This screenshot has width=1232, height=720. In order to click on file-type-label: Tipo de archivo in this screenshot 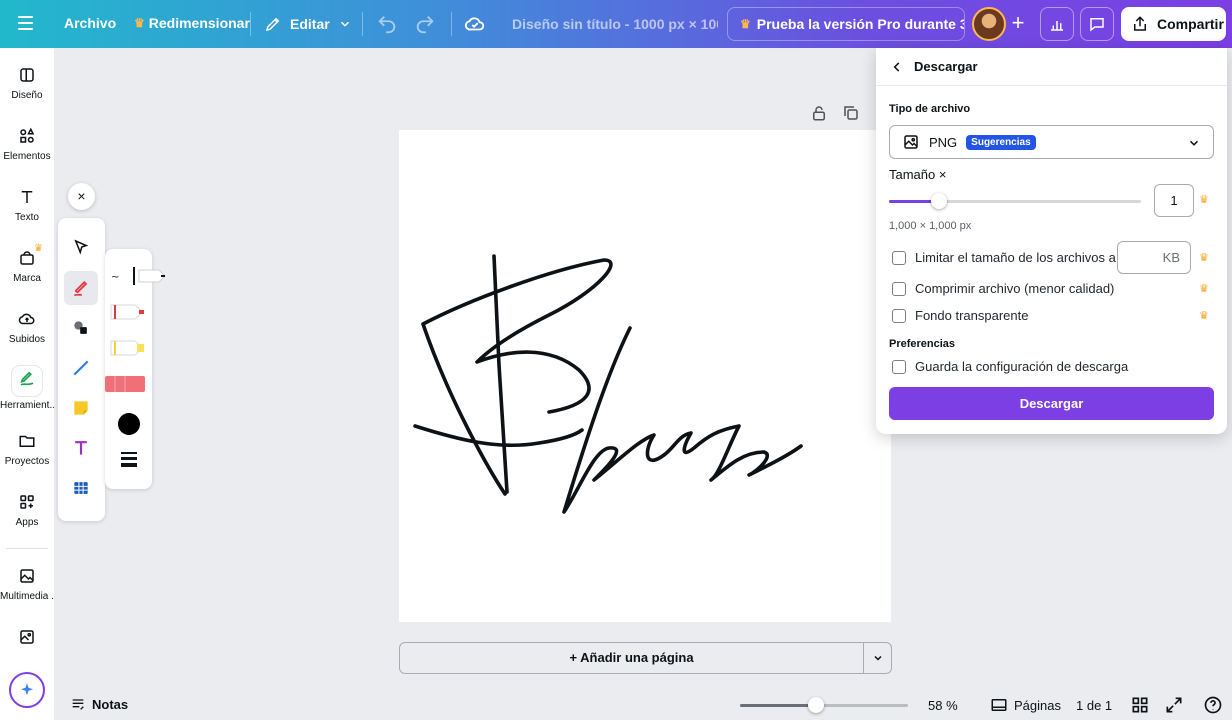, I will do `click(930, 109)`.